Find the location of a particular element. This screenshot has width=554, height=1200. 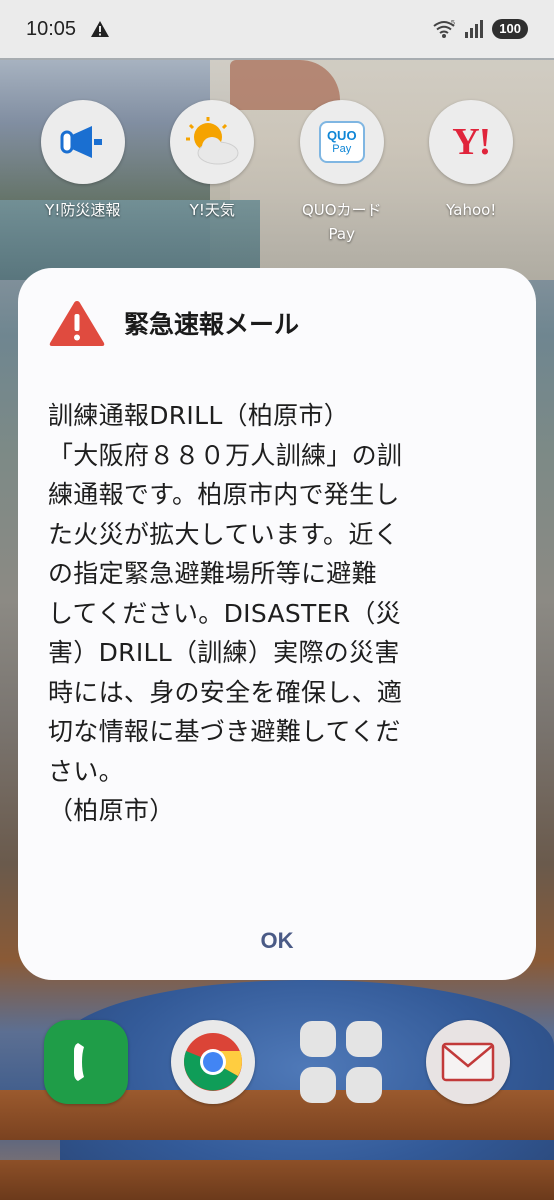

wallpaper-bench-lower is located at coordinates (277, 1180).